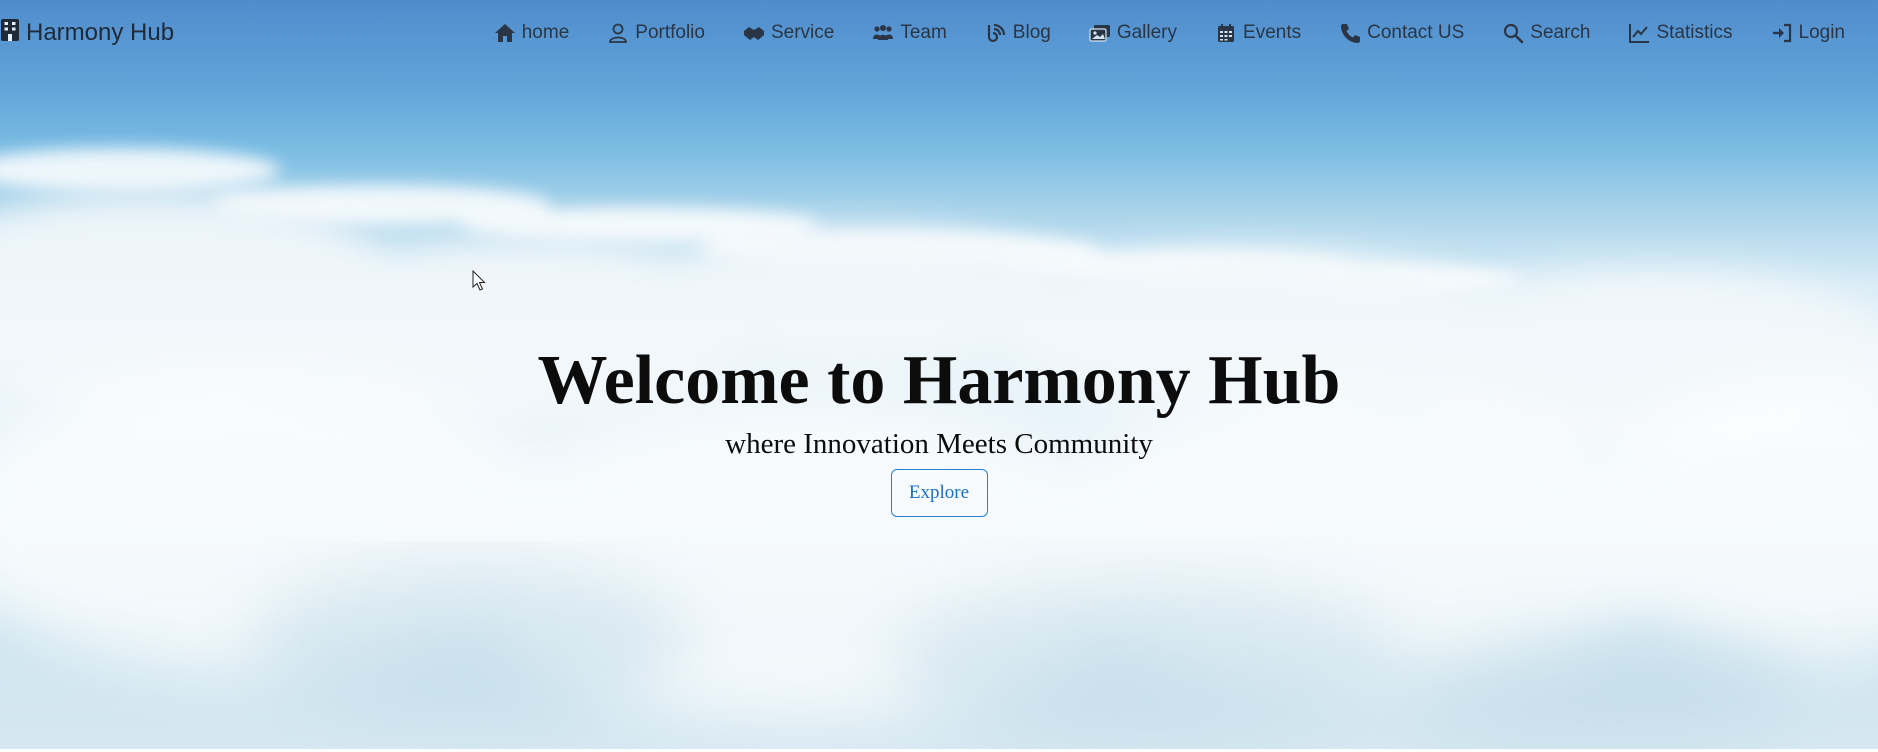 Image resolution: width=1878 pixels, height=752 pixels. Describe the element at coordinates (505, 33) in the screenshot. I see `house-icon` at that location.